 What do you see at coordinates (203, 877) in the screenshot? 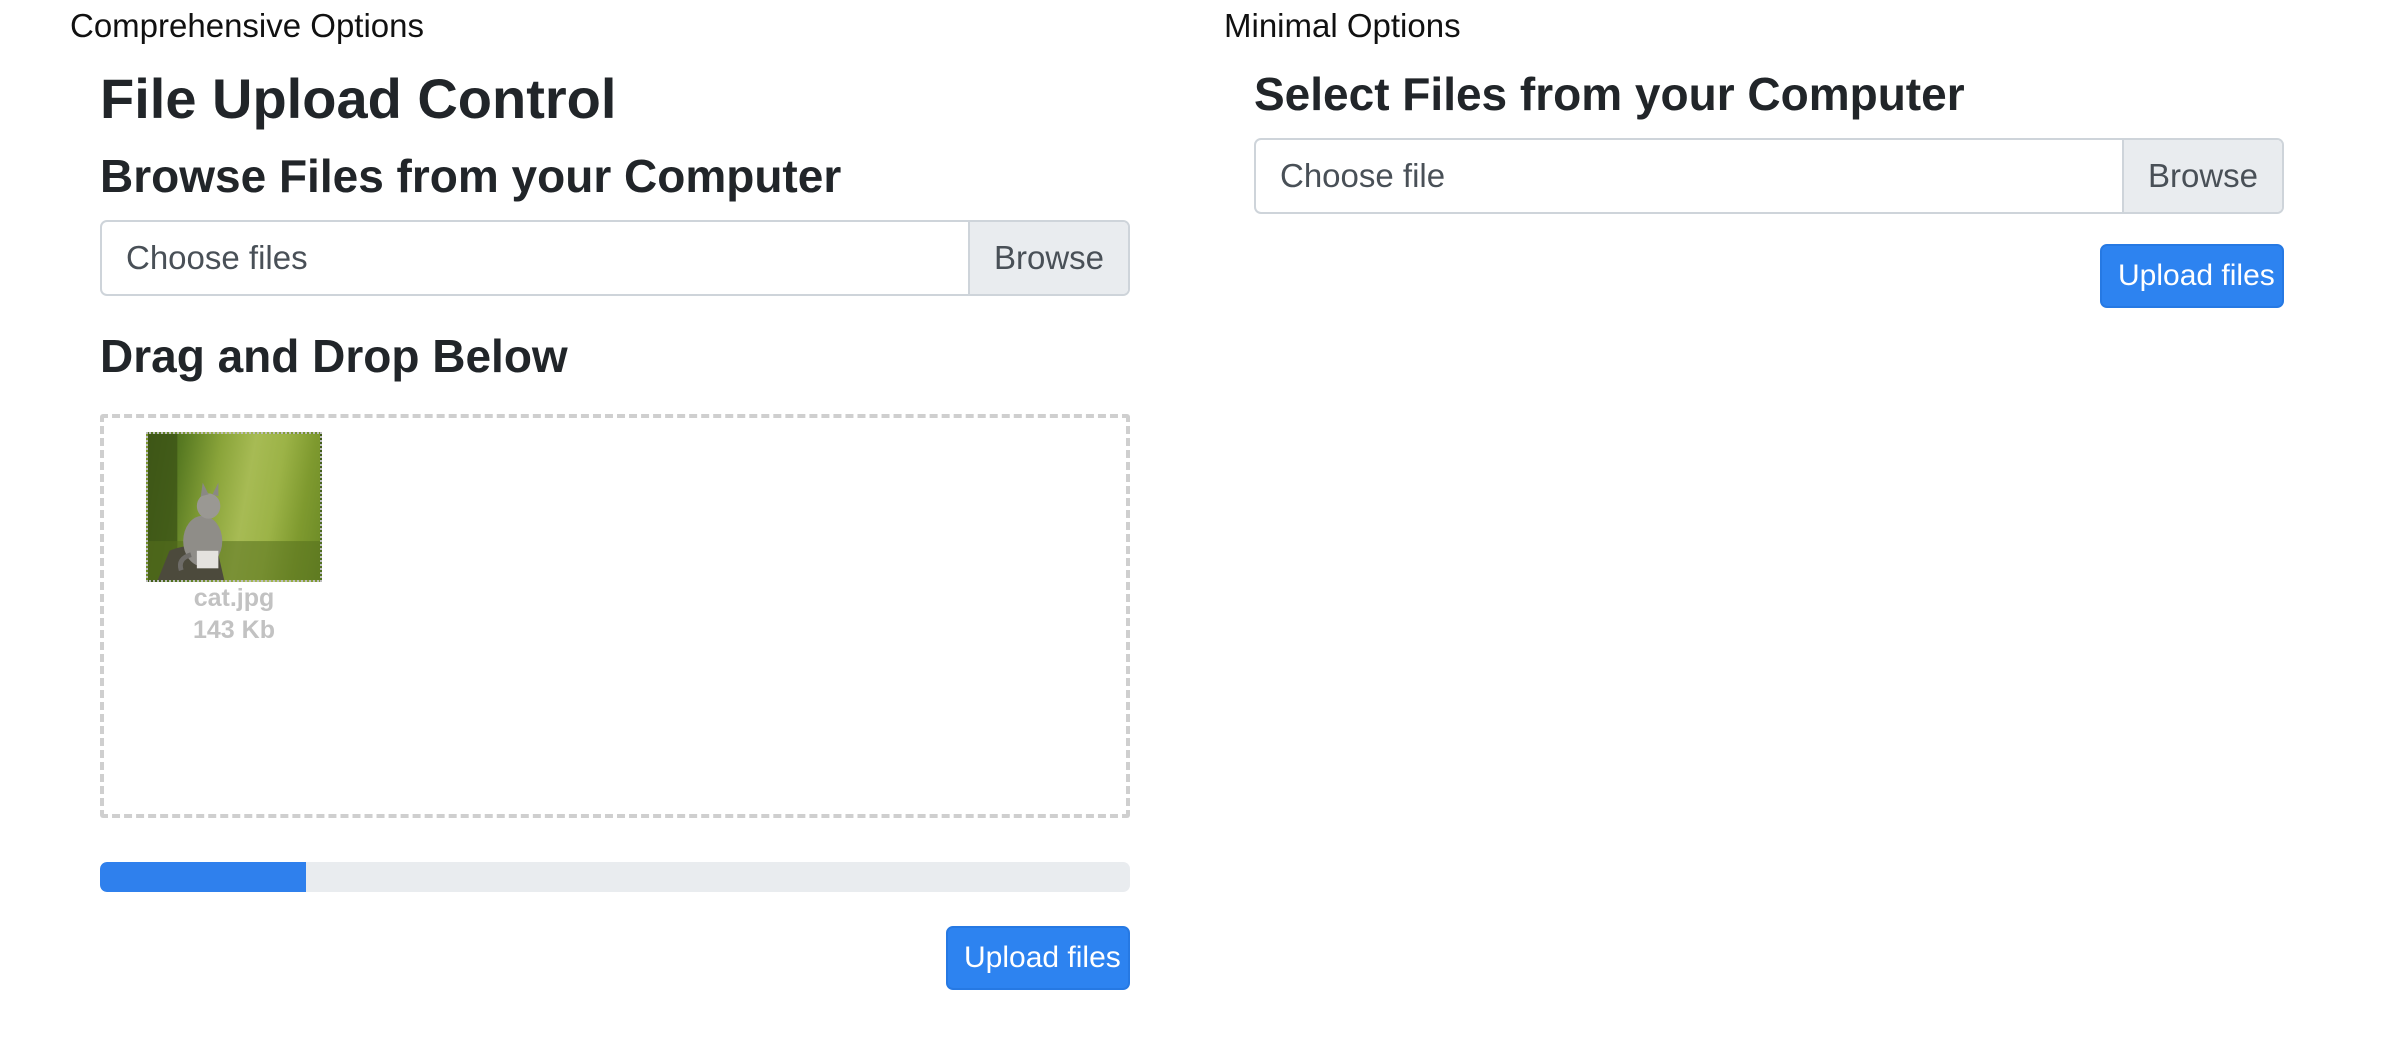
I see `upload-progress-fill` at bounding box center [203, 877].